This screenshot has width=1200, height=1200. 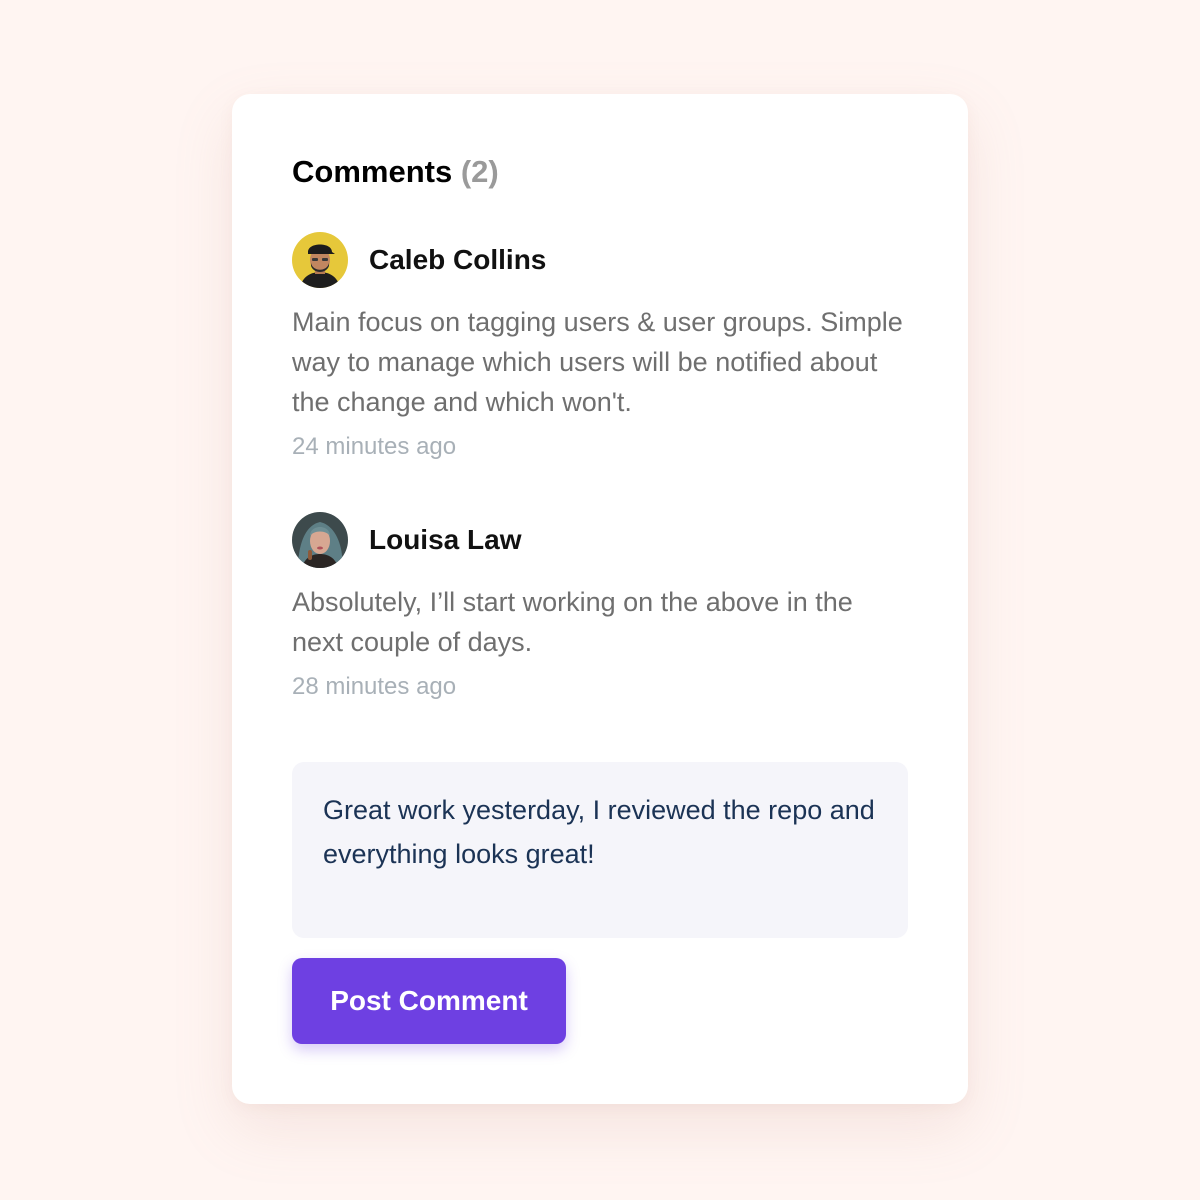 What do you see at coordinates (429, 1001) in the screenshot?
I see `post-comment-button: Post Comment` at bounding box center [429, 1001].